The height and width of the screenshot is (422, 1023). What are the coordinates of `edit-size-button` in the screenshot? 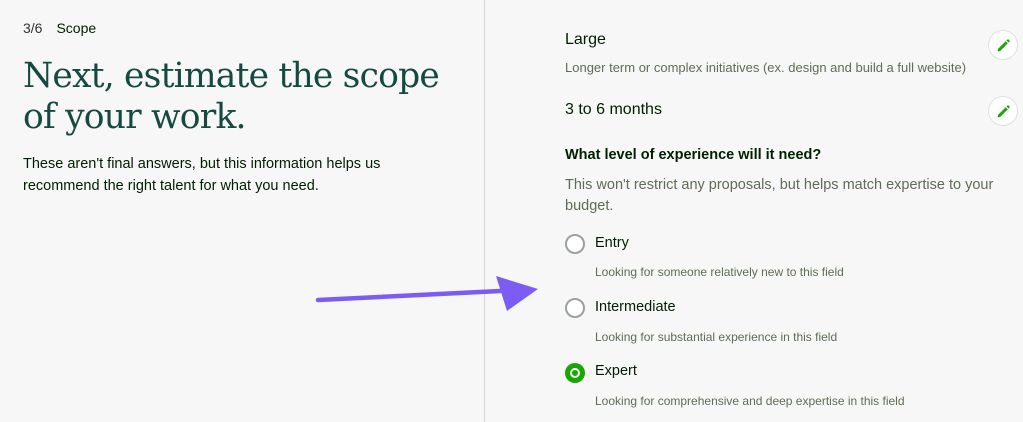 It's located at (1003, 45).